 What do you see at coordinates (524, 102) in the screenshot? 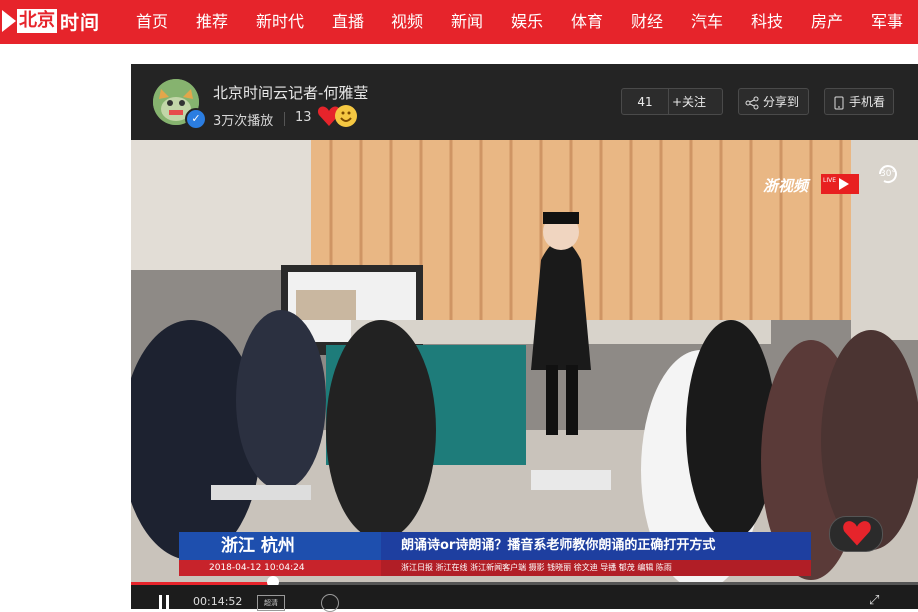
I see `player-header: ✓ 北京时间云记者-何雅莹 3万次播放 13 41 +关注 分享到 手机看` at bounding box center [524, 102].